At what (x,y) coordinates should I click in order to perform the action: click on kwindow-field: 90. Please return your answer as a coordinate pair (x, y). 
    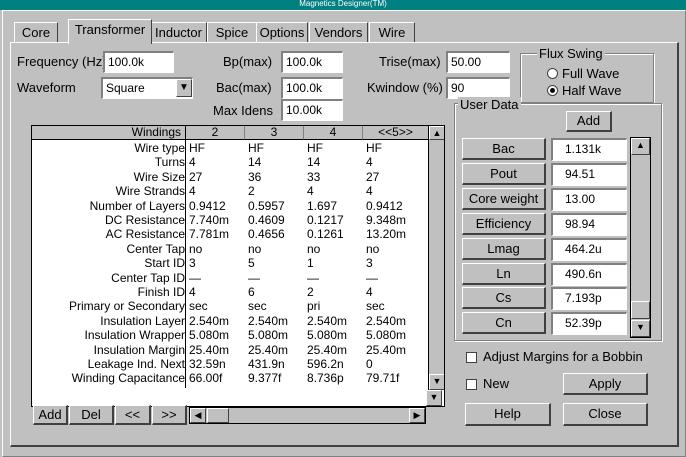
    Looking at the image, I should click on (478, 88).